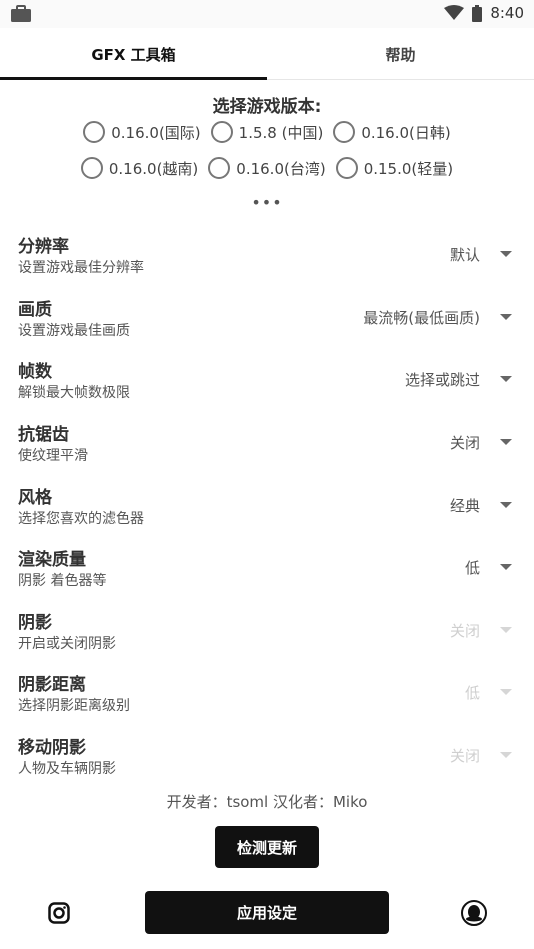 This screenshot has height=949, width=534. I want to click on version-label: 0.16.0(越南), so click(153, 168).